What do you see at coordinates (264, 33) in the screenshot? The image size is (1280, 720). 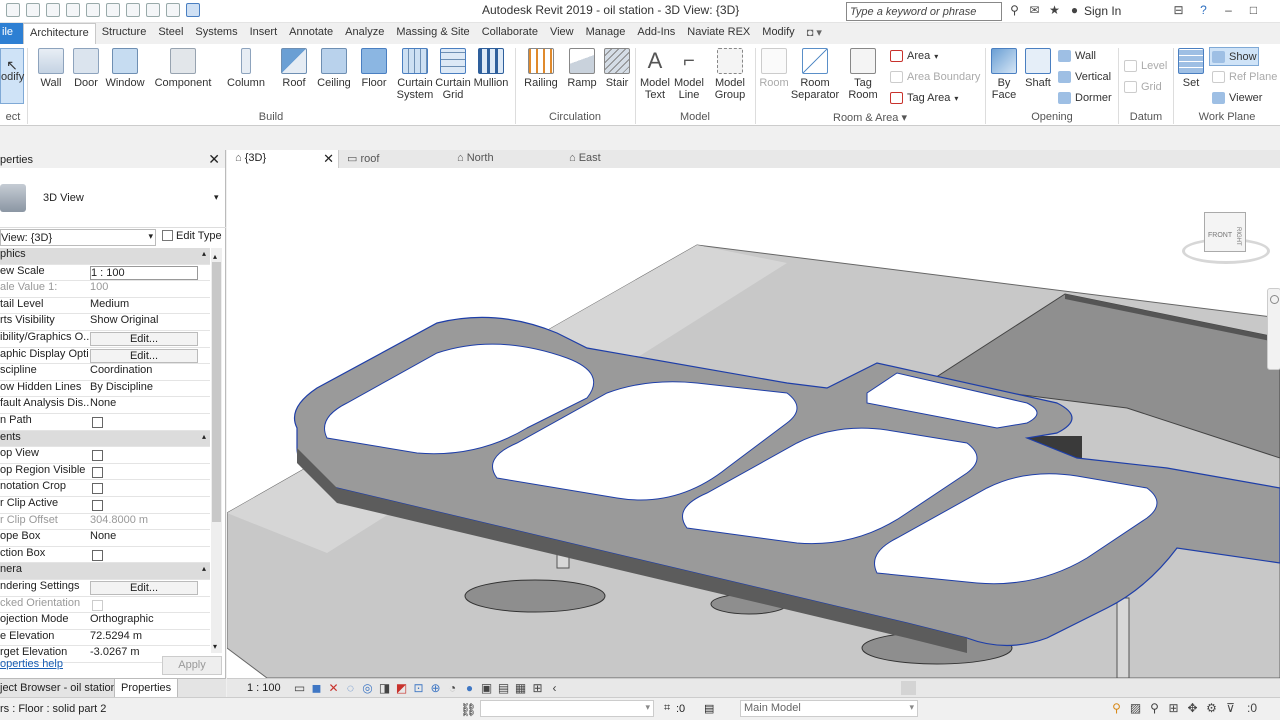 I see `tab-insert: Insert` at bounding box center [264, 33].